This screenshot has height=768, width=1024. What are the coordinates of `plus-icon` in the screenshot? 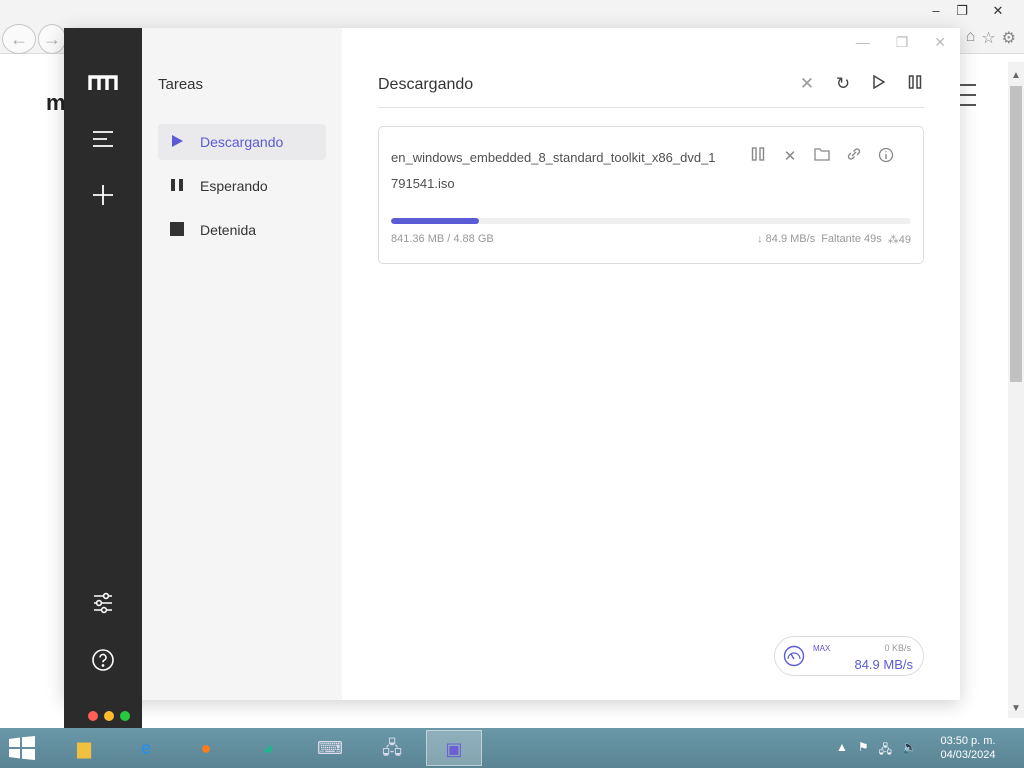 It's located at (103, 197).